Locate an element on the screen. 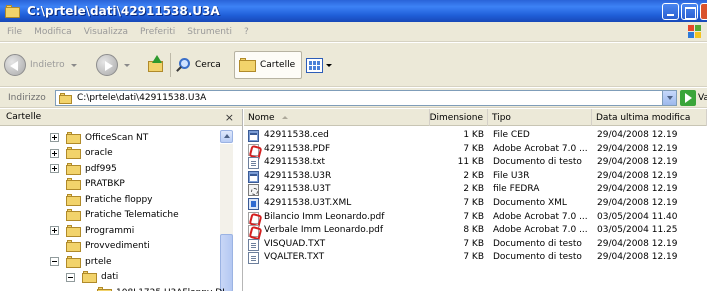 The image size is (707, 291). tree-item: Pratiche floppy is located at coordinates (109, 199).